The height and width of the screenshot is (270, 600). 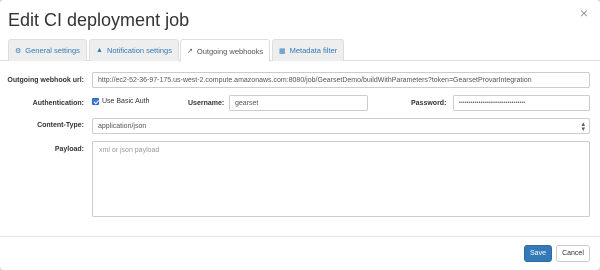 I want to click on close-icon: ×, so click(x=584, y=13).